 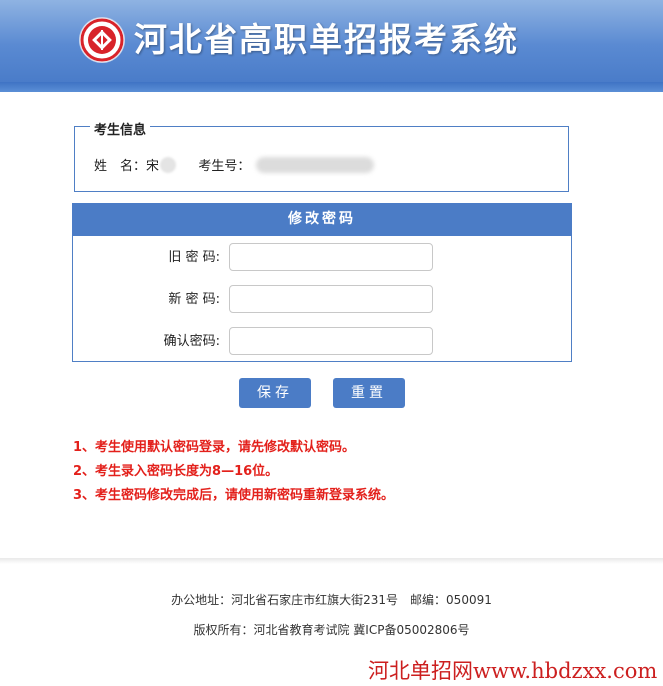 What do you see at coordinates (153, 166) in the screenshot?
I see `name-value: 宋` at bounding box center [153, 166].